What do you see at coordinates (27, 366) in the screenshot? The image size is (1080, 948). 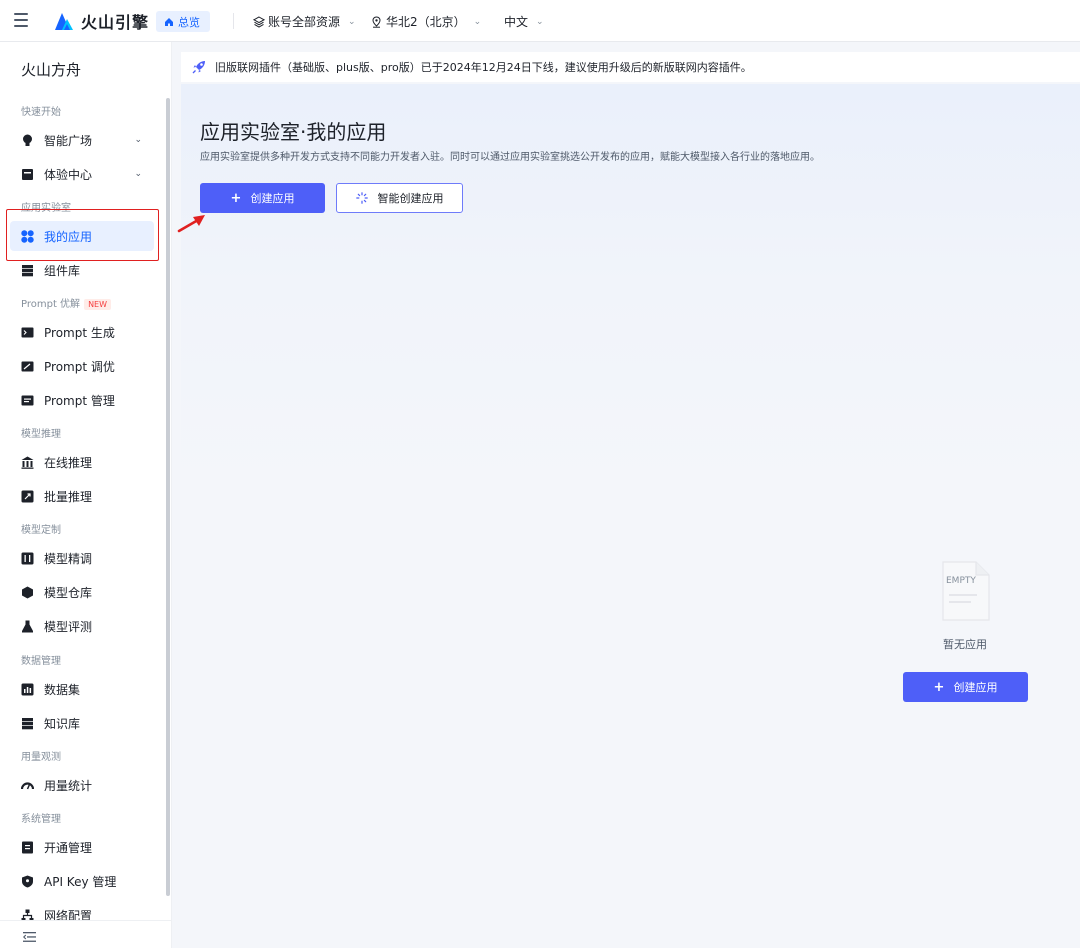 I see `tune-icon` at bounding box center [27, 366].